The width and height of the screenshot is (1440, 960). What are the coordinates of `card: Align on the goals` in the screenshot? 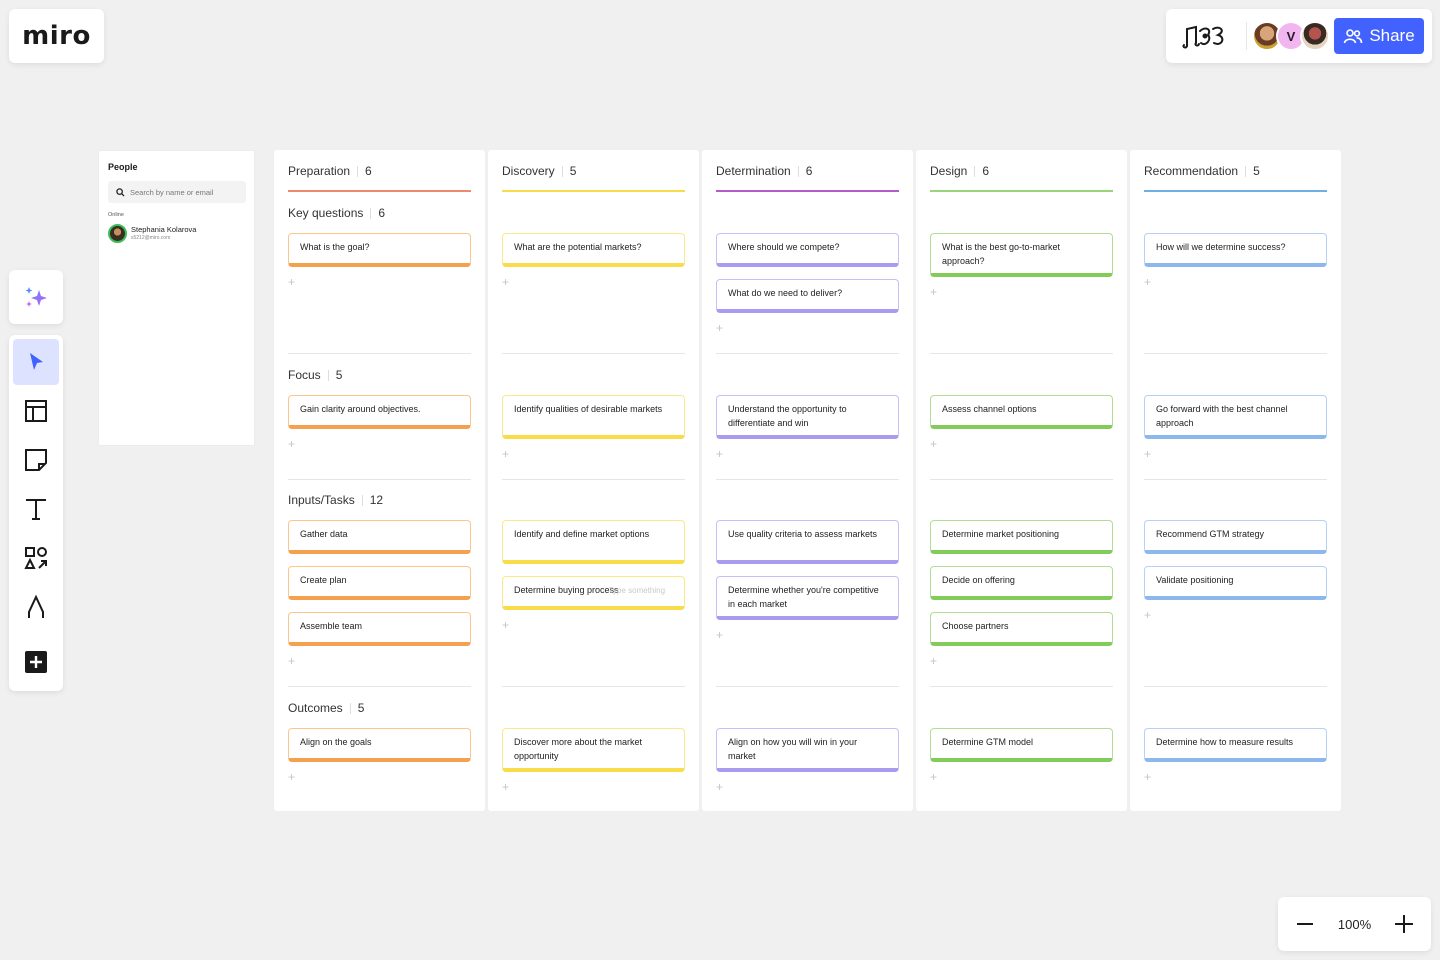 It's located at (379, 745).